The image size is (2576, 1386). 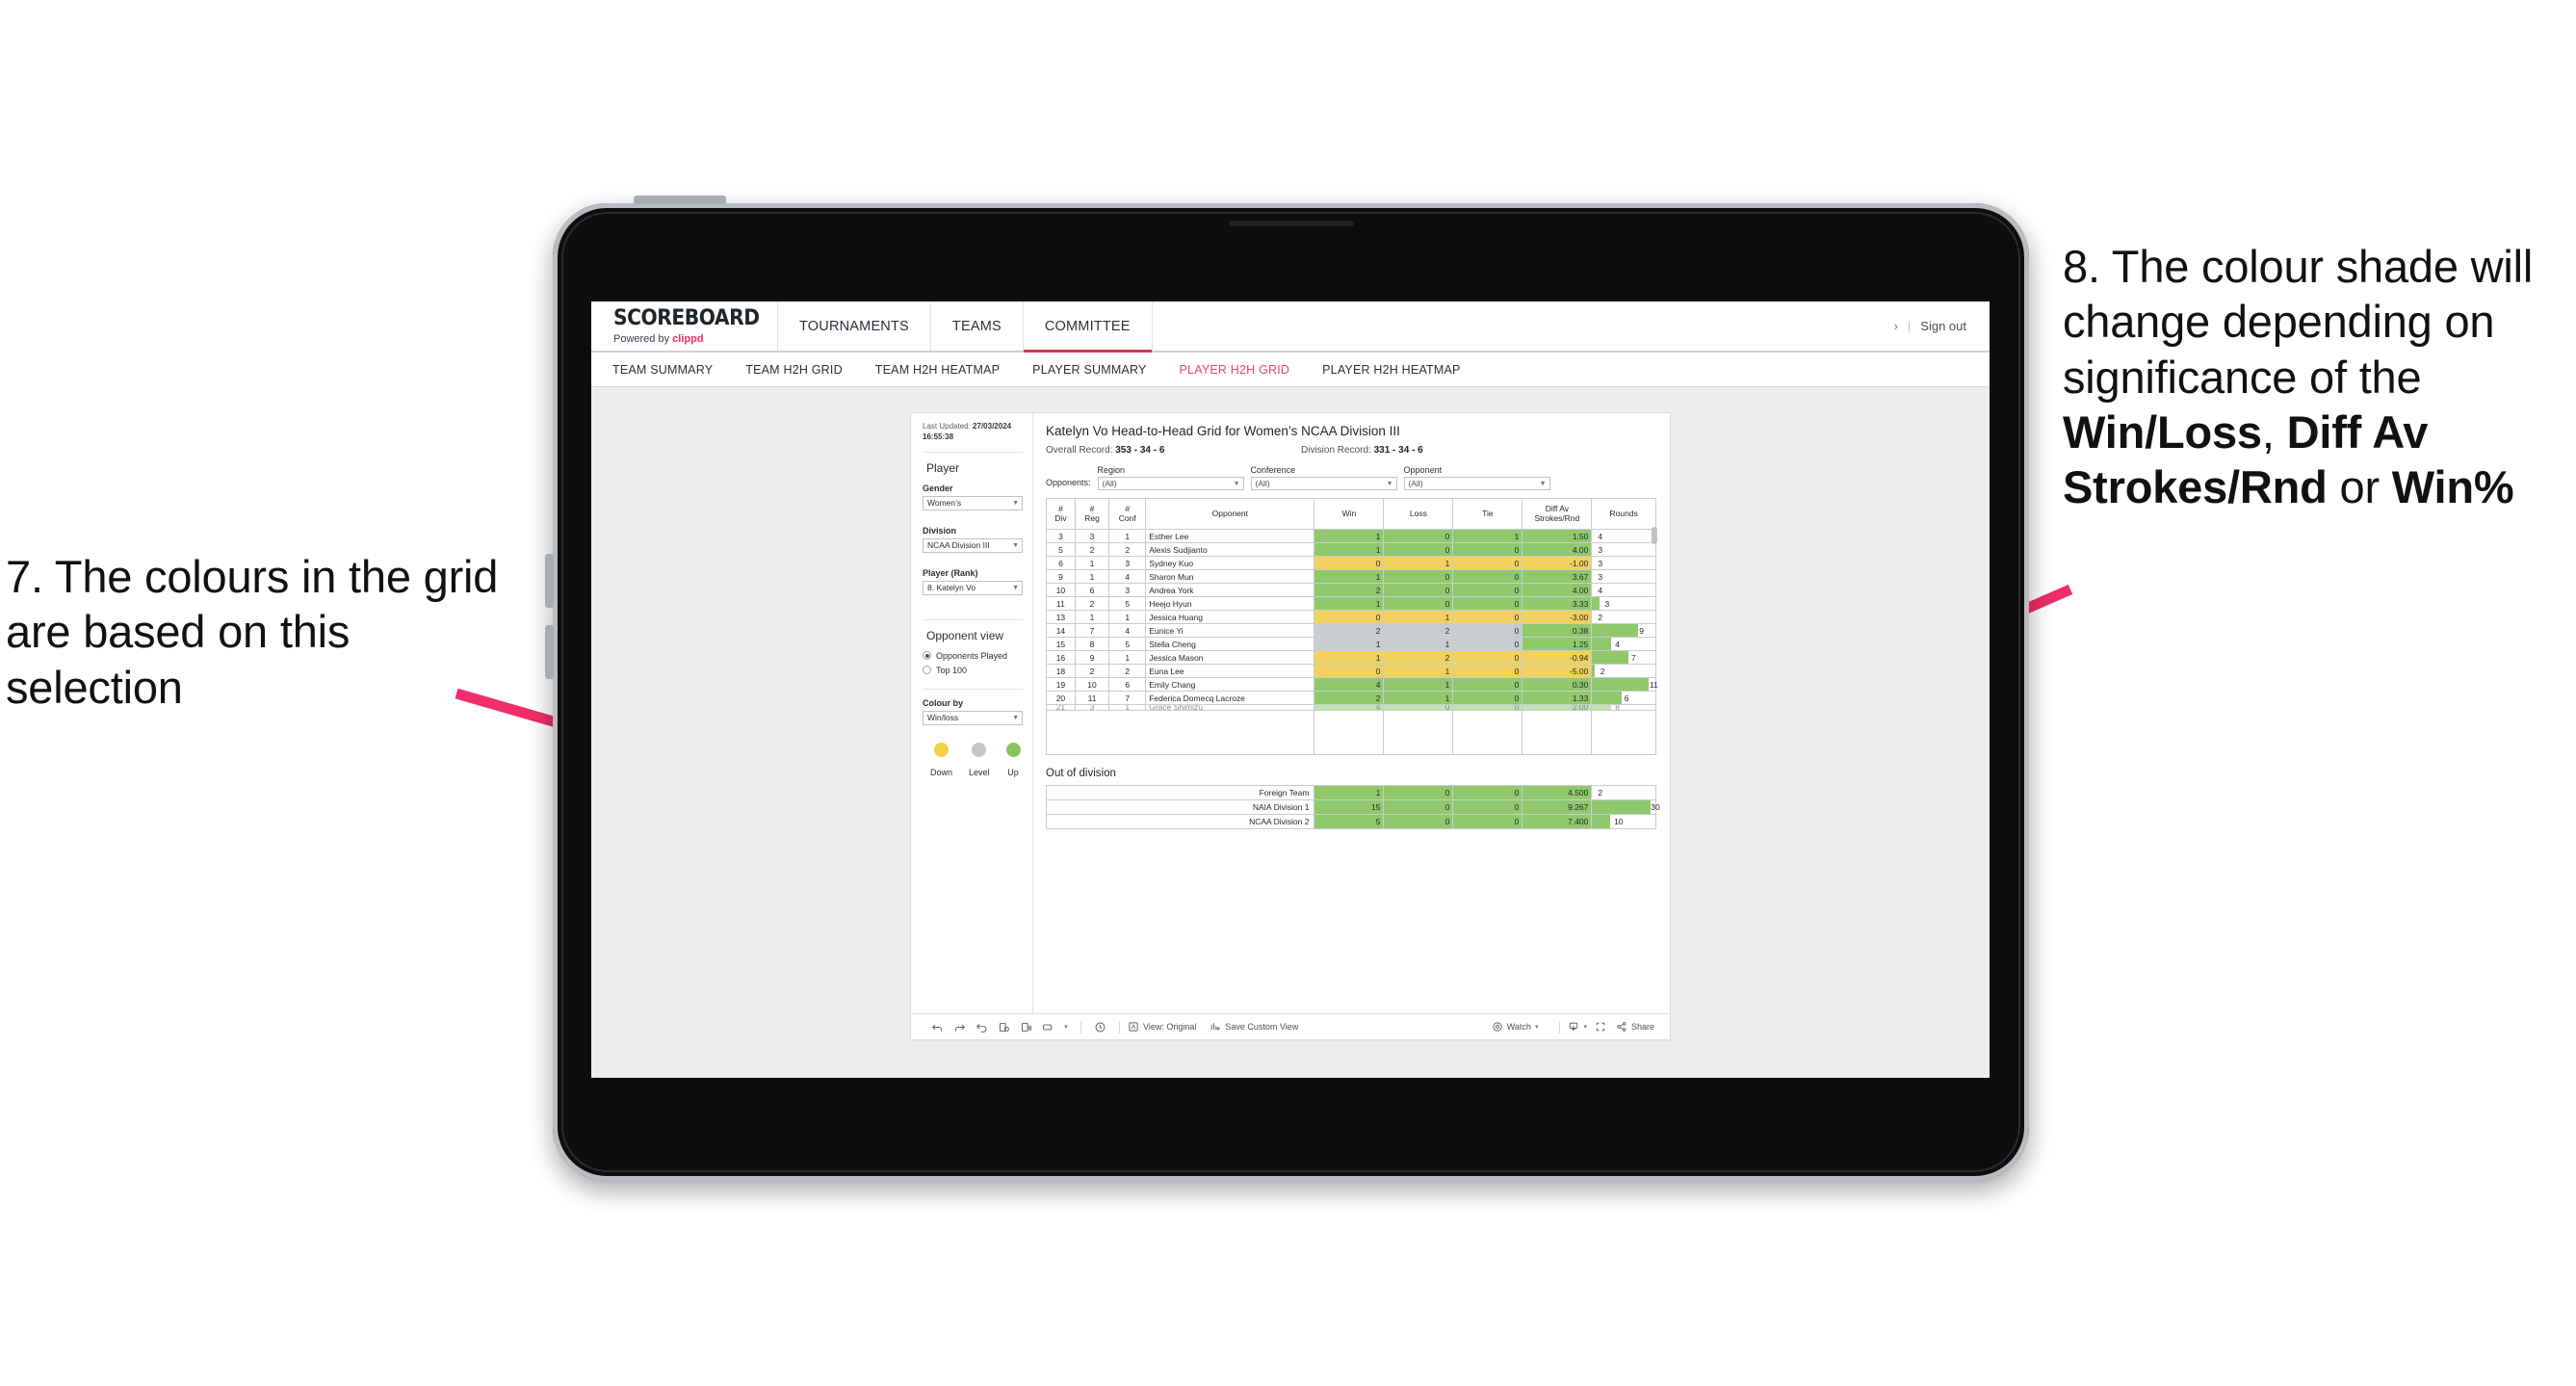 I want to click on redo-icon, so click(x=960, y=1027).